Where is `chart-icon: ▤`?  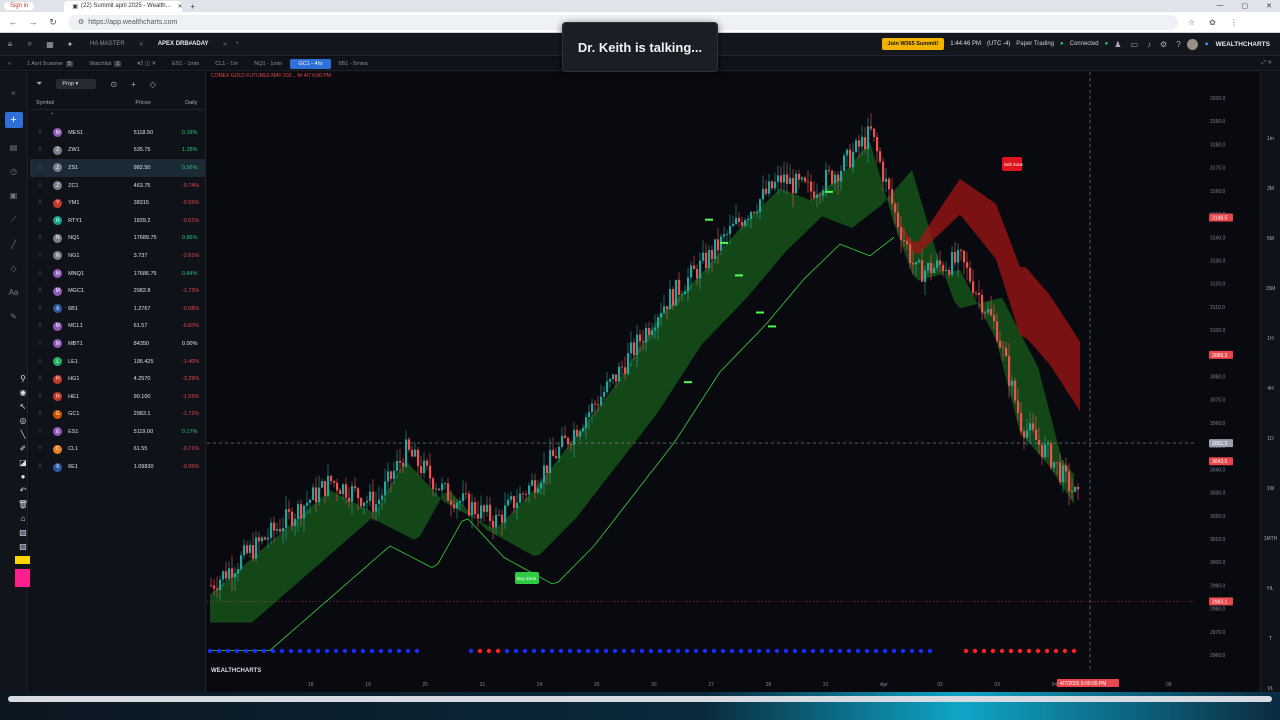
chart-icon: ▤ is located at coordinates (14, 147).